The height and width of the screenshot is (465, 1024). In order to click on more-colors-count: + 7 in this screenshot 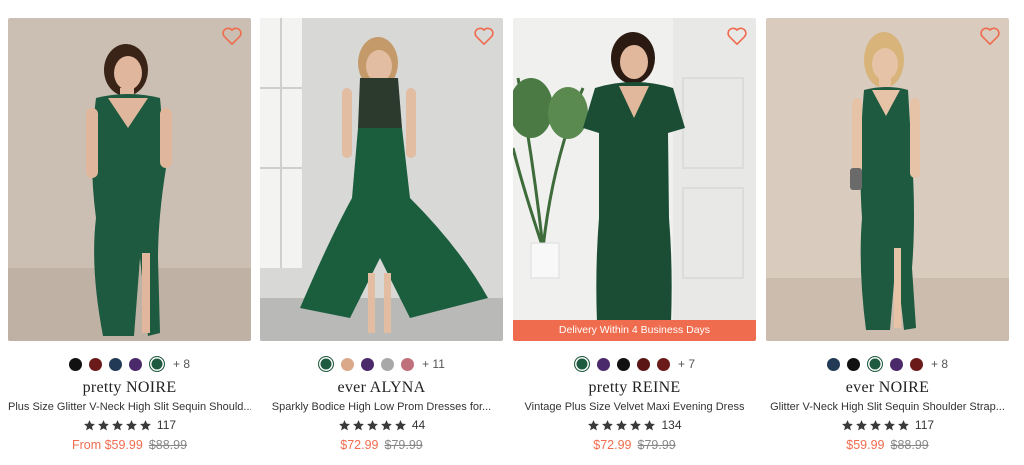, I will do `click(686, 364)`.